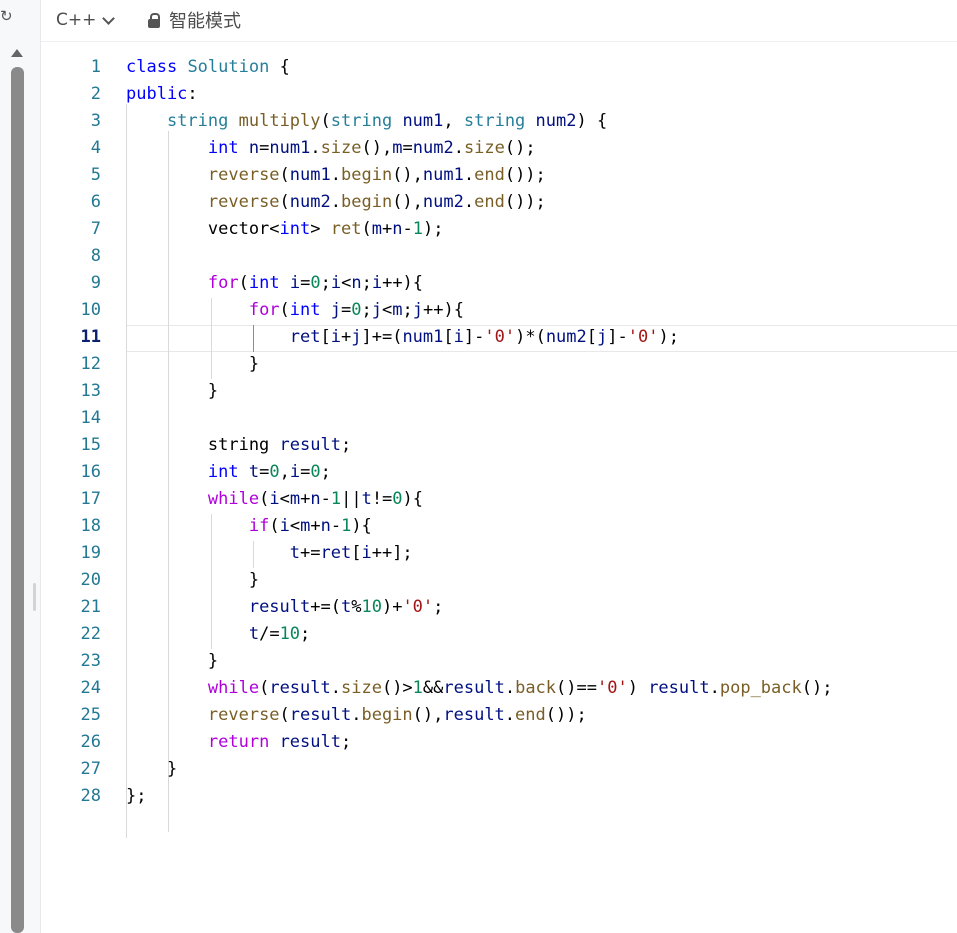 This screenshot has height=933, width=957. Describe the element at coordinates (499, 418) in the screenshot. I see `code-line: 14` at that location.